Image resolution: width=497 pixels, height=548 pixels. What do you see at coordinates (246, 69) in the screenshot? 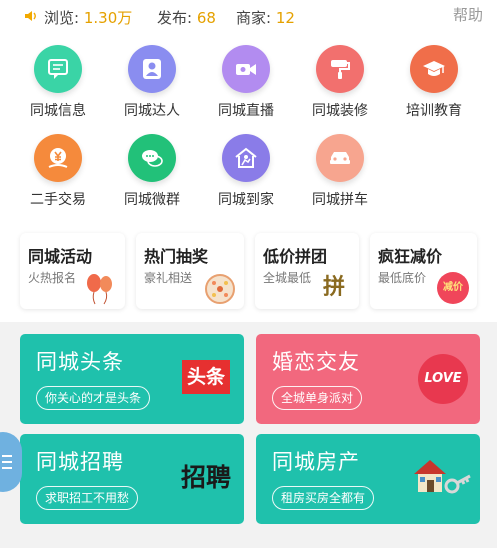
I see `video-camera-icon` at bounding box center [246, 69].